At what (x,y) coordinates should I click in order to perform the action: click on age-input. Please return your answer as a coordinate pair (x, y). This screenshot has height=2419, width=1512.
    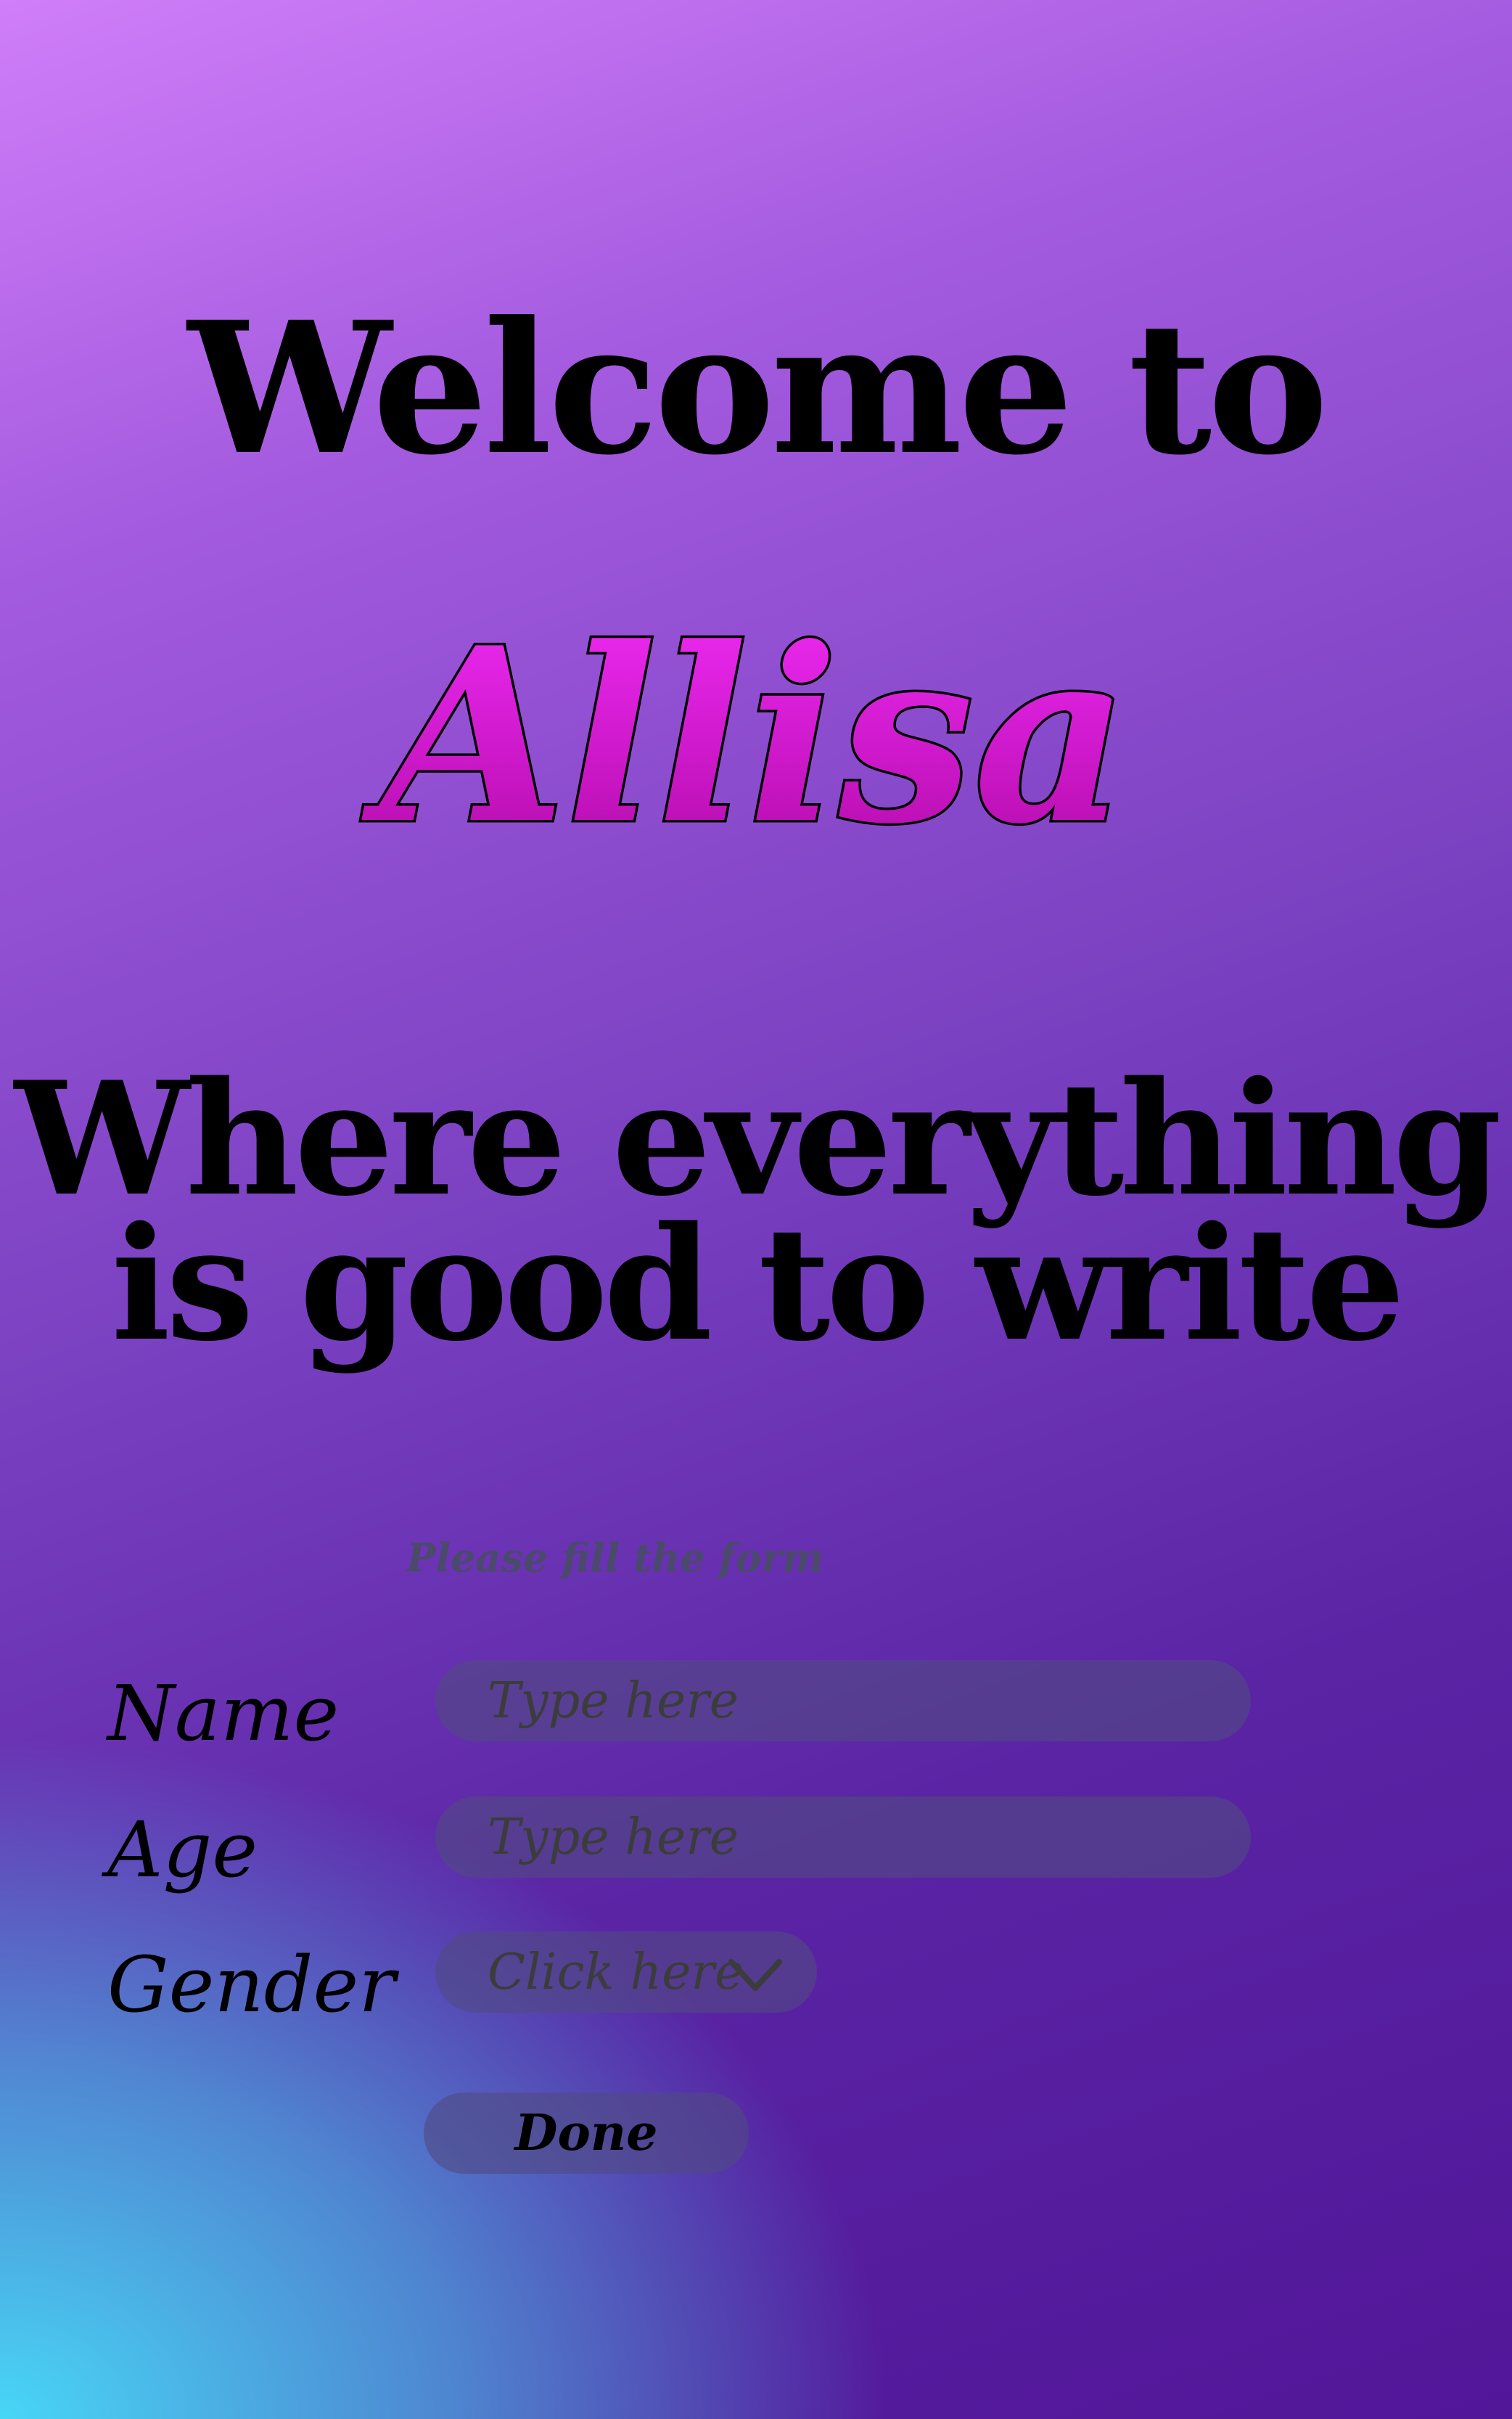
    Looking at the image, I should click on (843, 1837).